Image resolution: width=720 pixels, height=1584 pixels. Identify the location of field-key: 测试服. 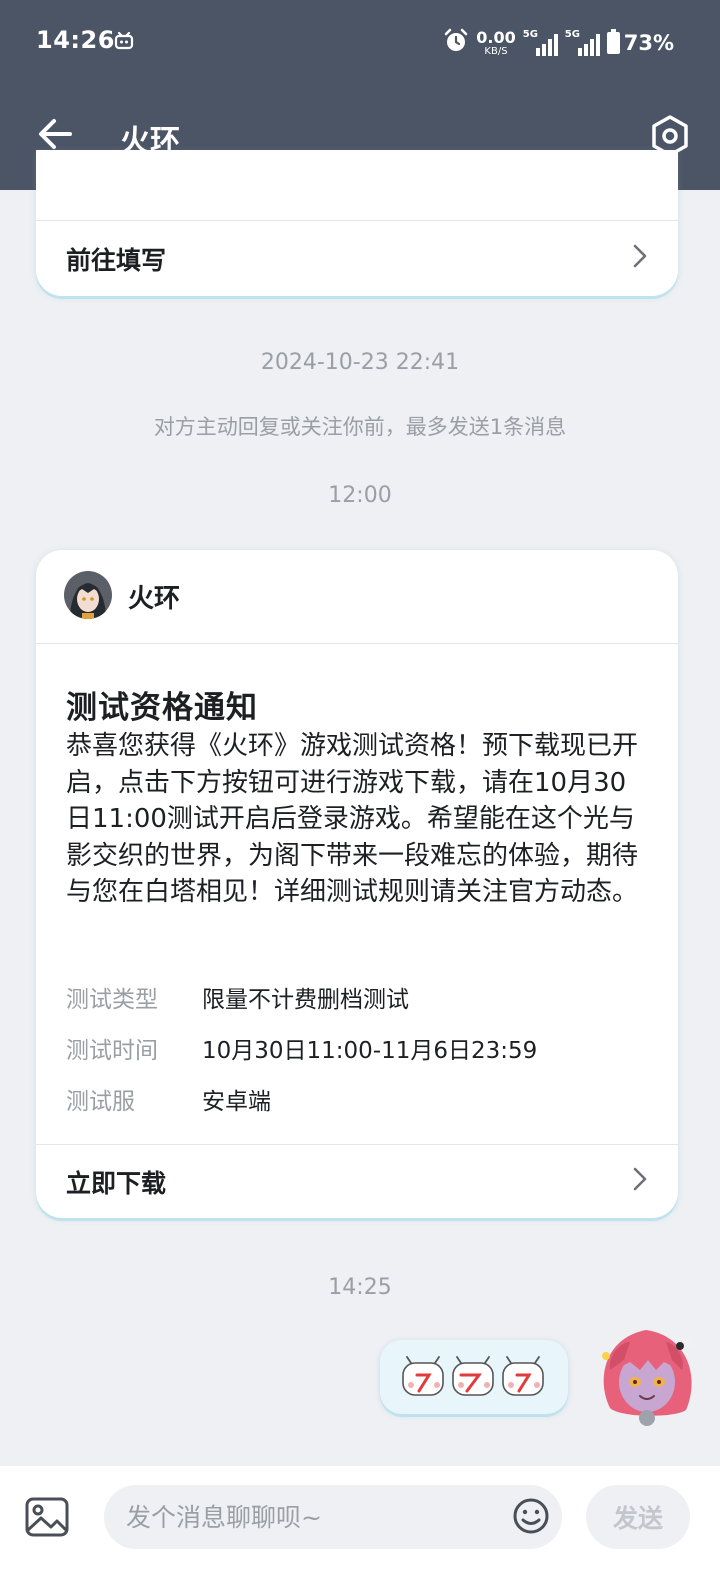
(100, 1102).